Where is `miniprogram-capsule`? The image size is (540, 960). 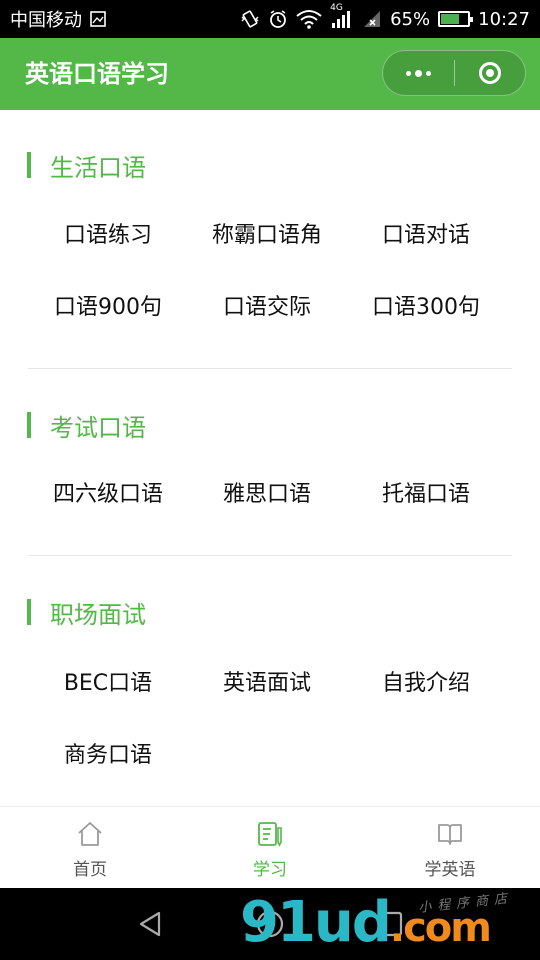
miniprogram-capsule is located at coordinates (454, 73).